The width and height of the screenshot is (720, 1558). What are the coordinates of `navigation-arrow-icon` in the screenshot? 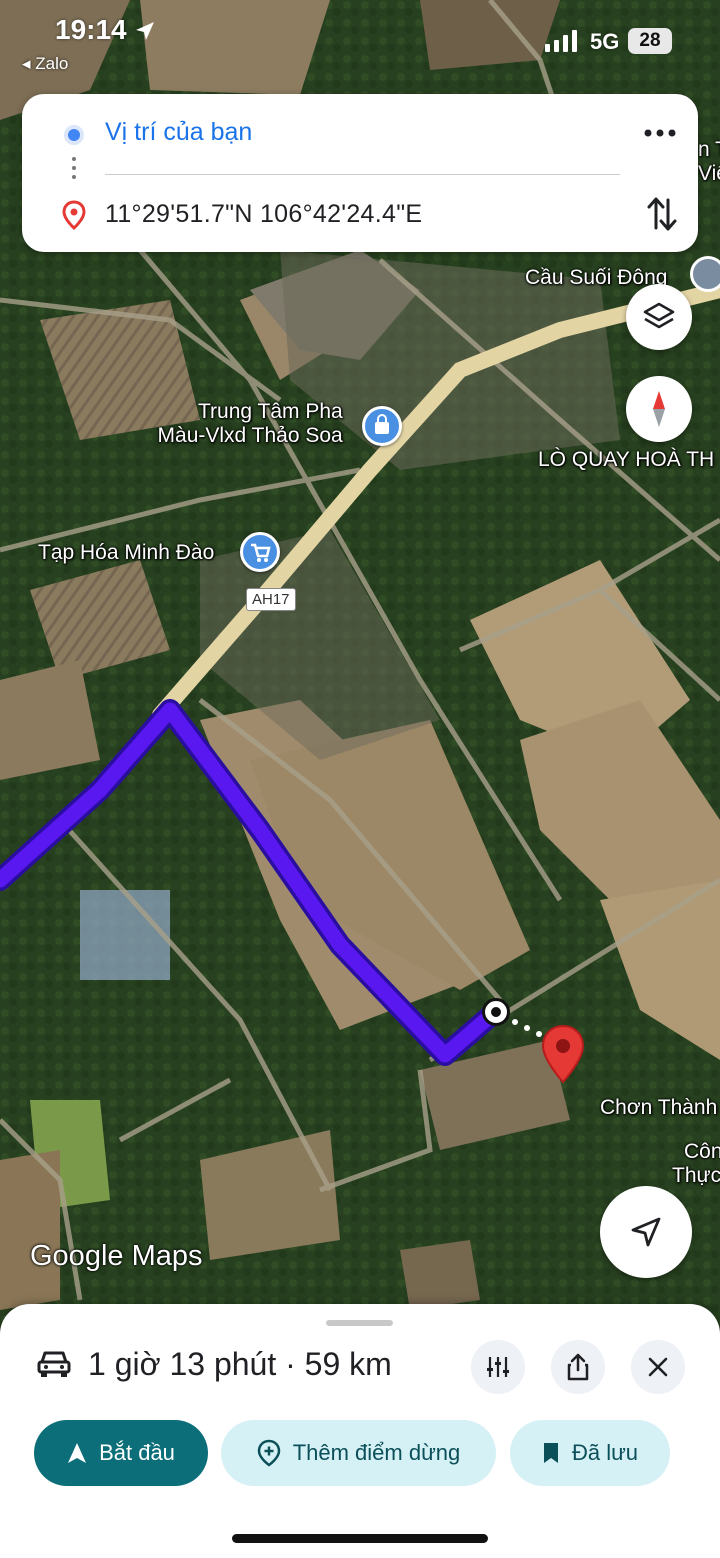 It's located at (646, 1232).